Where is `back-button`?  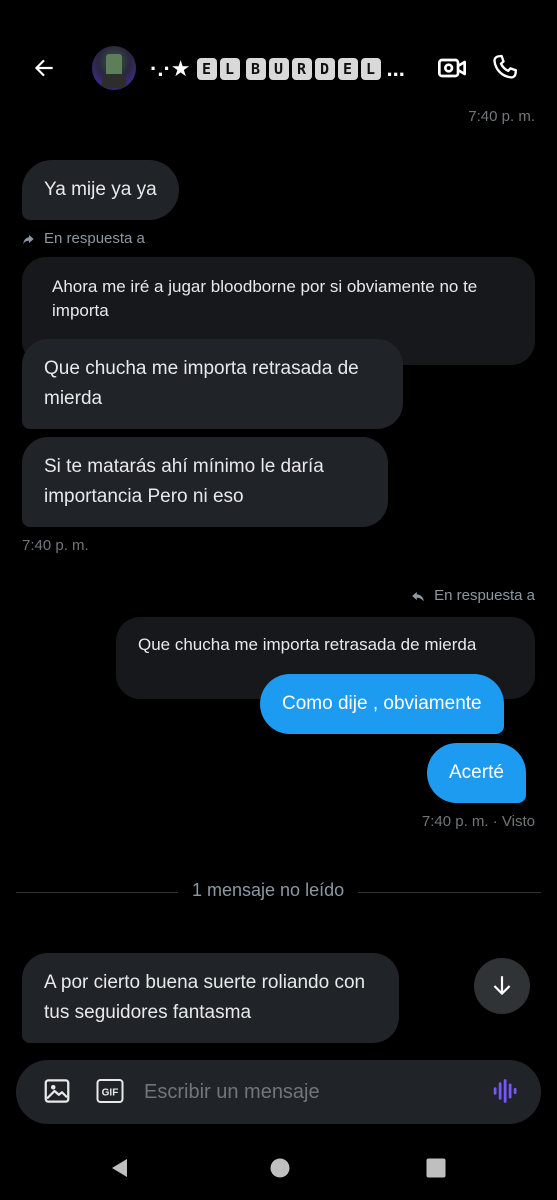
back-button is located at coordinates (44, 68).